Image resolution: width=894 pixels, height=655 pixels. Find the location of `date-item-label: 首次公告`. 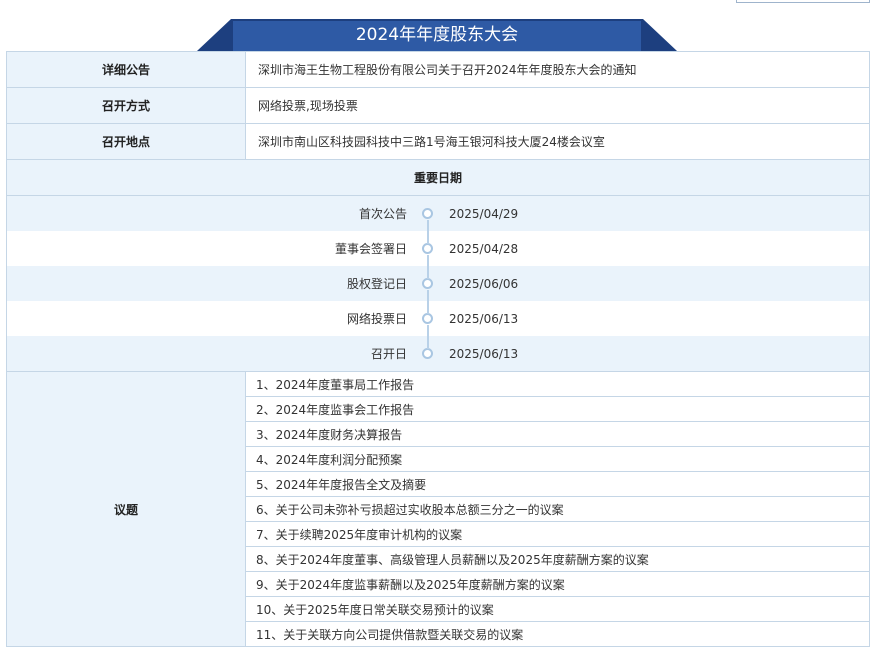

date-item-label: 首次公告 is located at coordinates (382, 214).